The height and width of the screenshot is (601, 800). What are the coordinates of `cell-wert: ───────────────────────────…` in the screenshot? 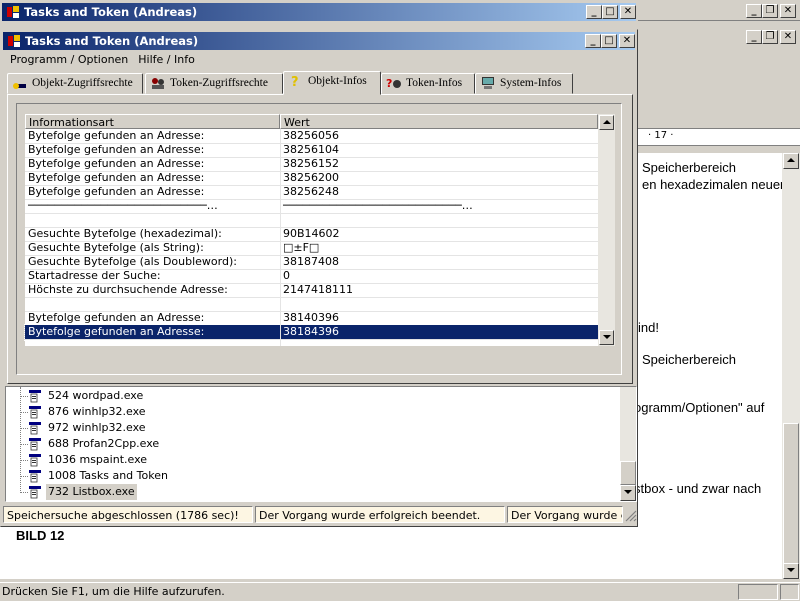 It's located at (378, 205).